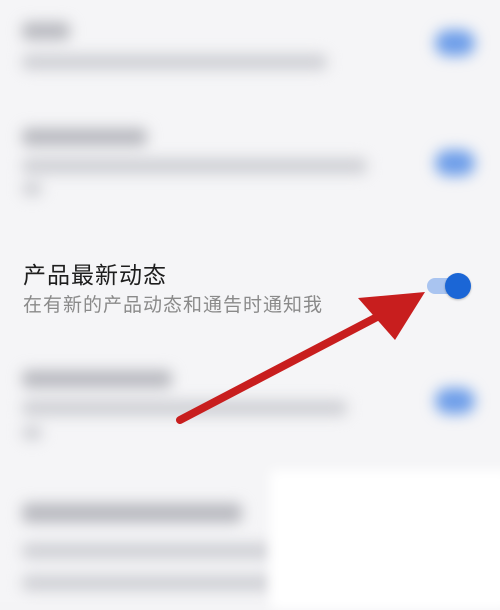 The image size is (500, 610). Describe the element at coordinates (458, 286) in the screenshot. I see `toggle-knob` at that location.